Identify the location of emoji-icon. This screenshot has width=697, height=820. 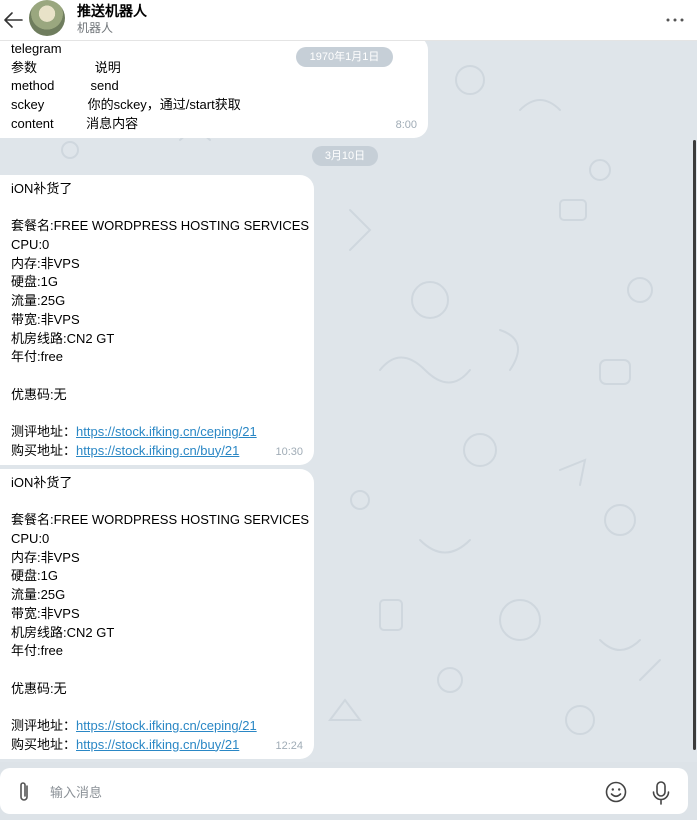
(616, 792).